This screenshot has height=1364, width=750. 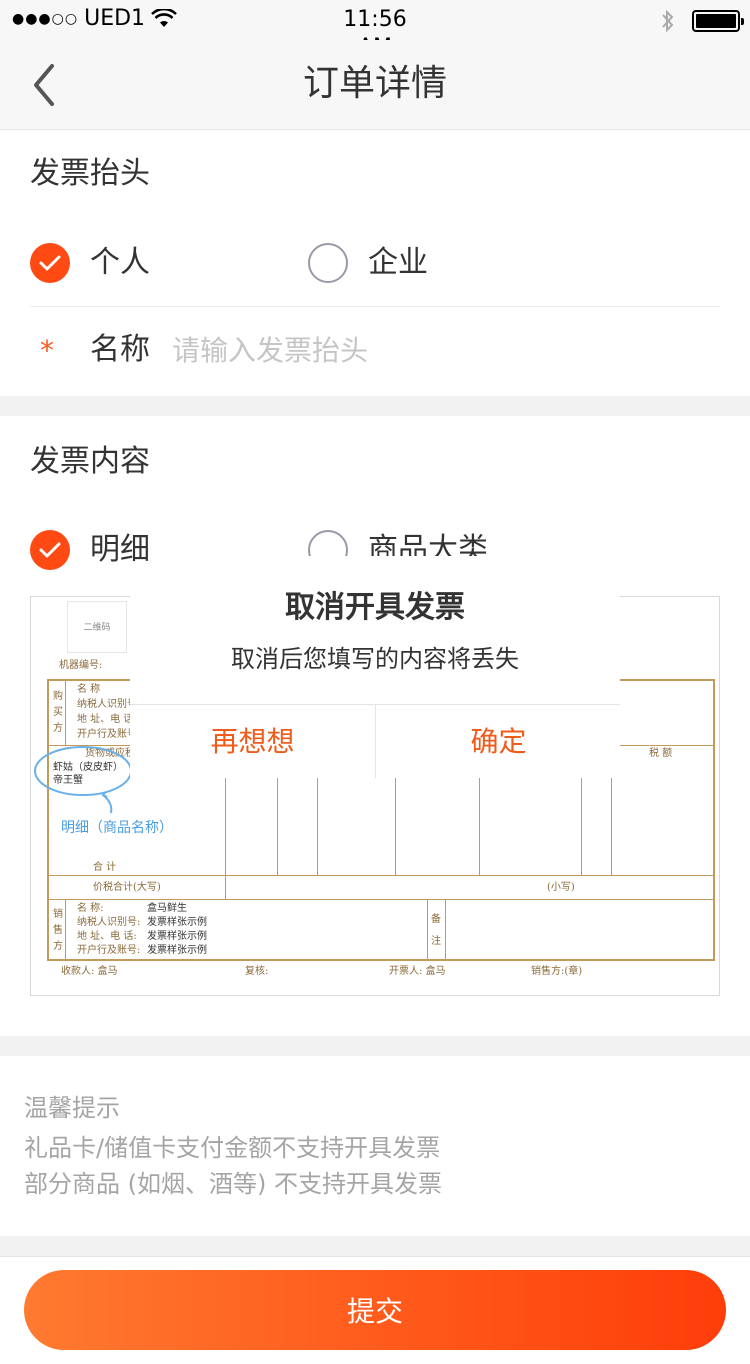 What do you see at coordinates (120, 549) in the screenshot?
I see `option-detail-label: 明细` at bounding box center [120, 549].